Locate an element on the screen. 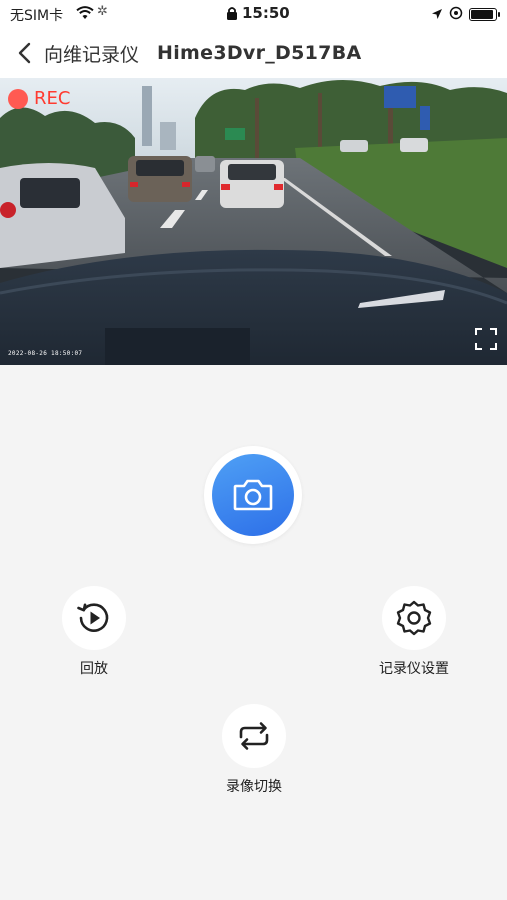  recorder-settings-button: 记录仪设置 is located at coordinates (414, 632).